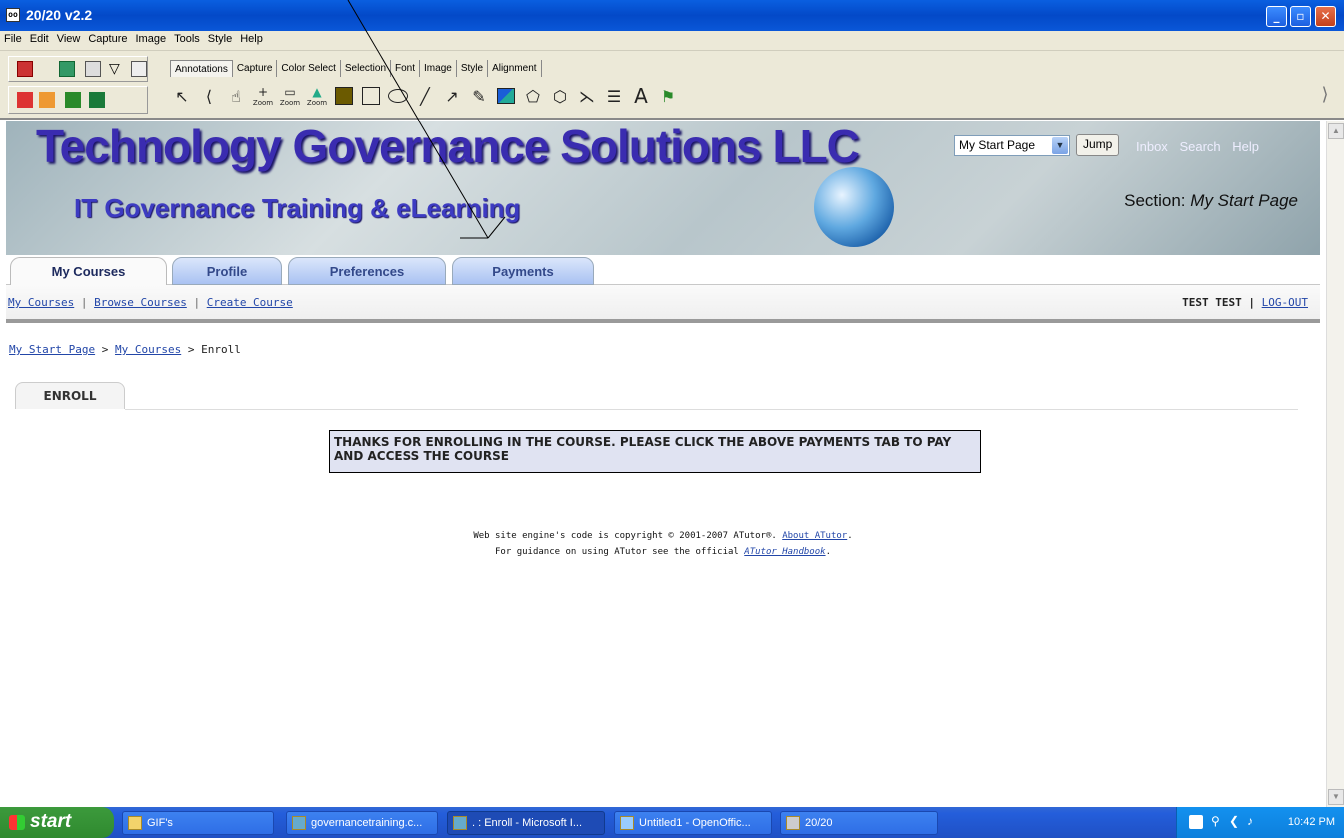 This screenshot has width=1344, height=838. What do you see at coordinates (17, 822) in the screenshot?
I see `windows-flag-icon` at bounding box center [17, 822].